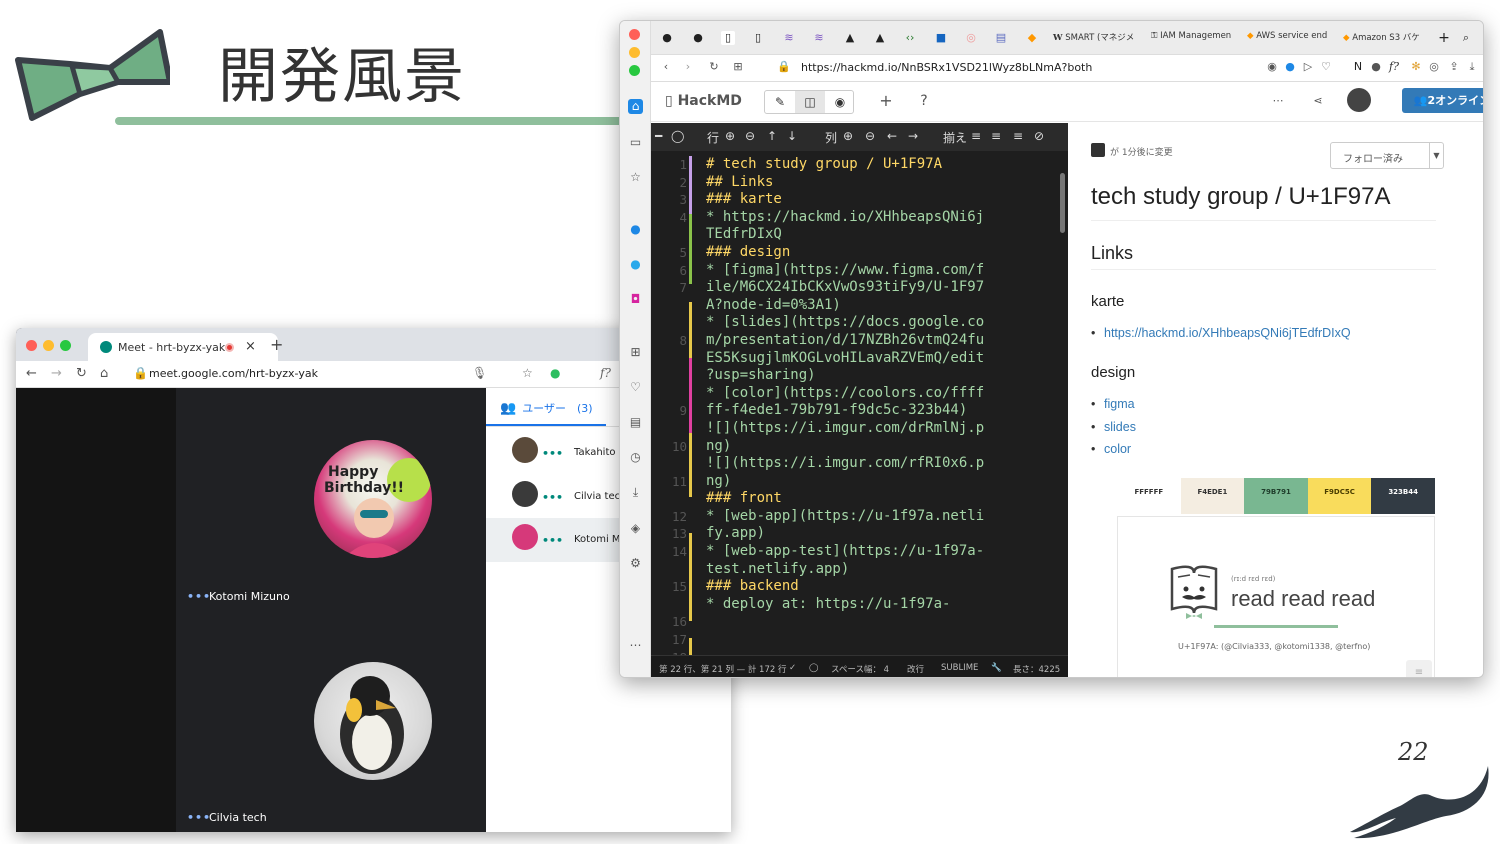 The width and height of the screenshot is (1500, 844). I want to click on meet-url: meet.google.com/hrt-byzx-yak, so click(233, 373).